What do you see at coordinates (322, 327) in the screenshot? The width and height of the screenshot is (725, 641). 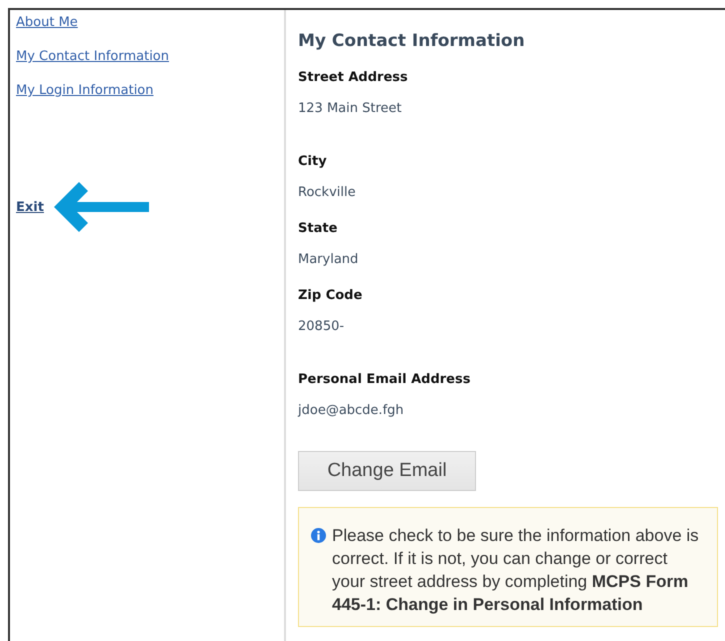 I see `field-value: 20850-` at bounding box center [322, 327].